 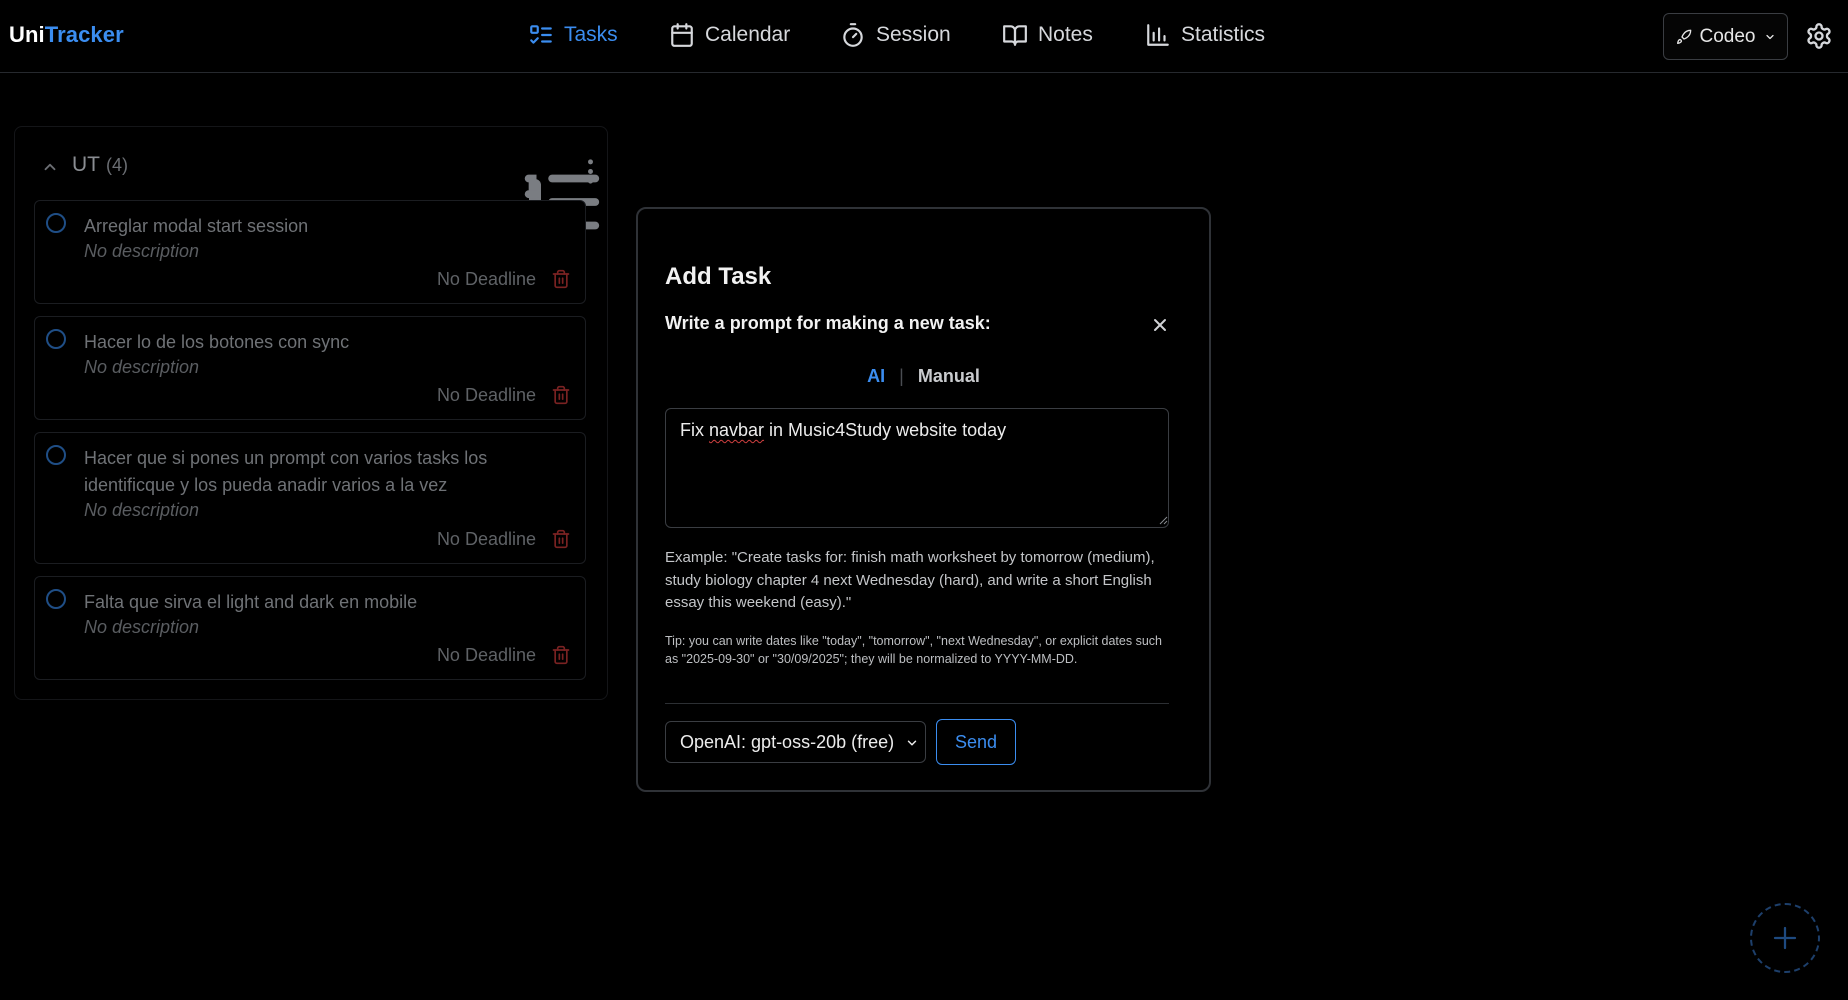 I want to click on mode-switch: AI | Manual, so click(x=923, y=376).